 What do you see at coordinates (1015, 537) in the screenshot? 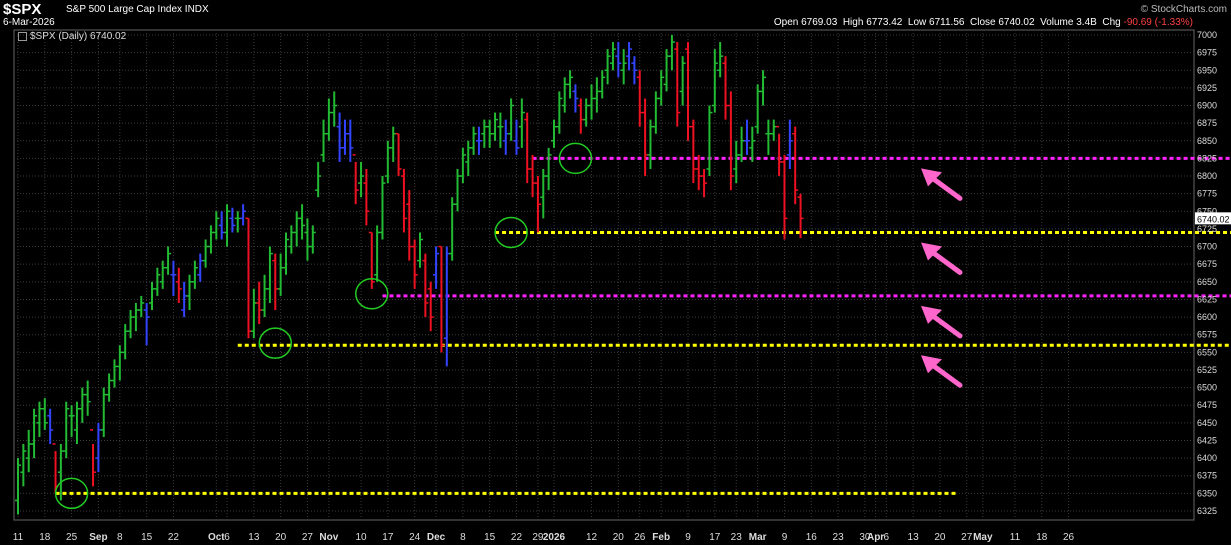
I see `x-tick-label: 11` at bounding box center [1015, 537].